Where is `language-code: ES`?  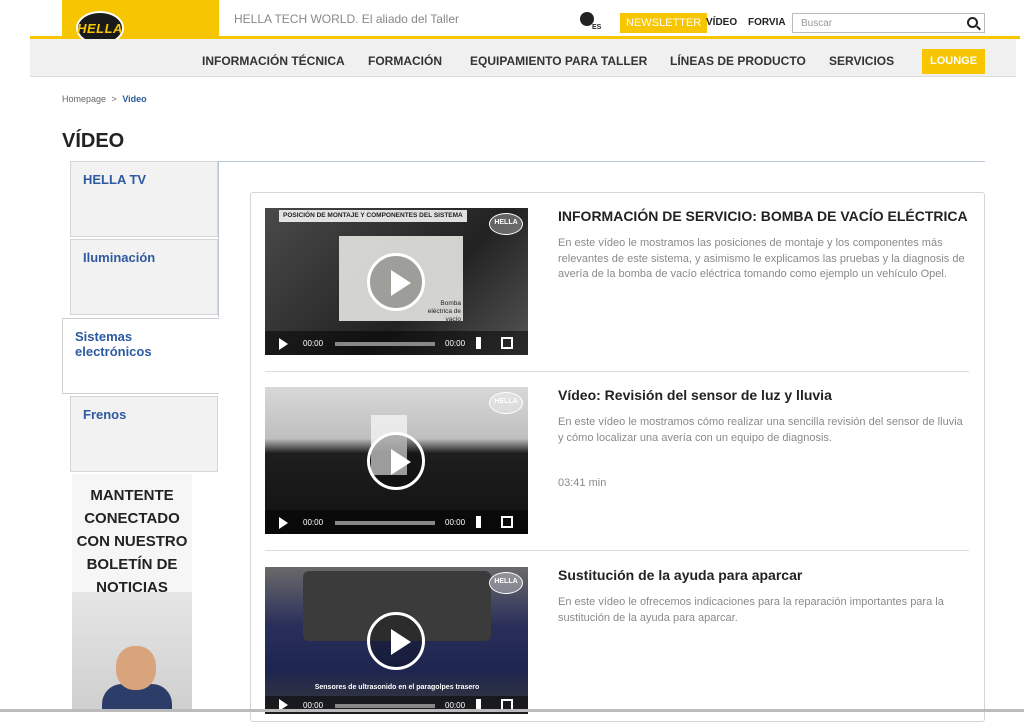 language-code: ES is located at coordinates (596, 27).